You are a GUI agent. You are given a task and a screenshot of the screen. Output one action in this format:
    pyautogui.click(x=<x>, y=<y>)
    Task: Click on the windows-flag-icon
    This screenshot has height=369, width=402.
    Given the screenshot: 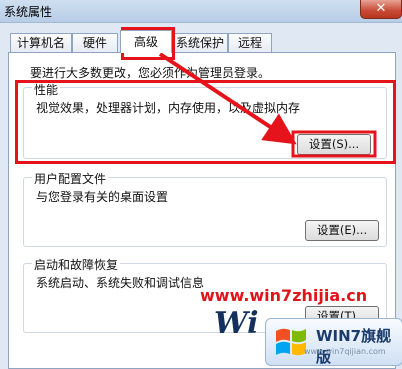 What is the action you would take?
    pyautogui.click(x=291, y=342)
    